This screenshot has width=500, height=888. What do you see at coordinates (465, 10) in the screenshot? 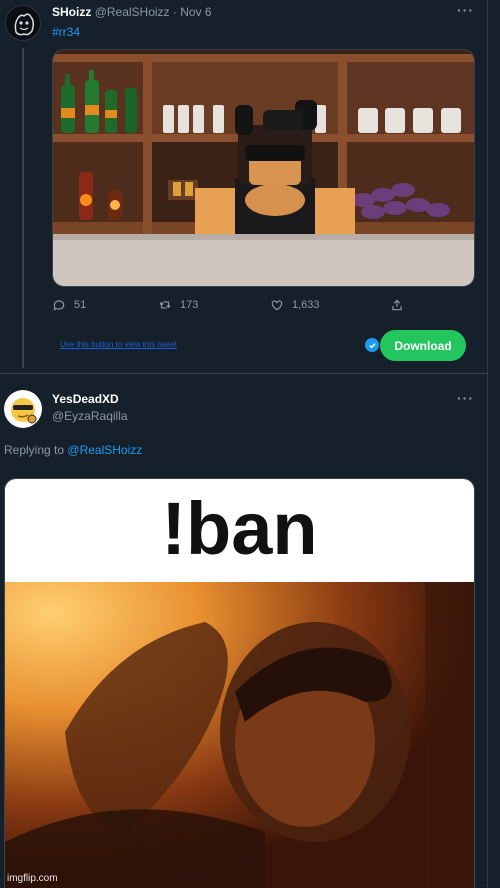
I see `more-options-icon: ···` at bounding box center [465, 10].